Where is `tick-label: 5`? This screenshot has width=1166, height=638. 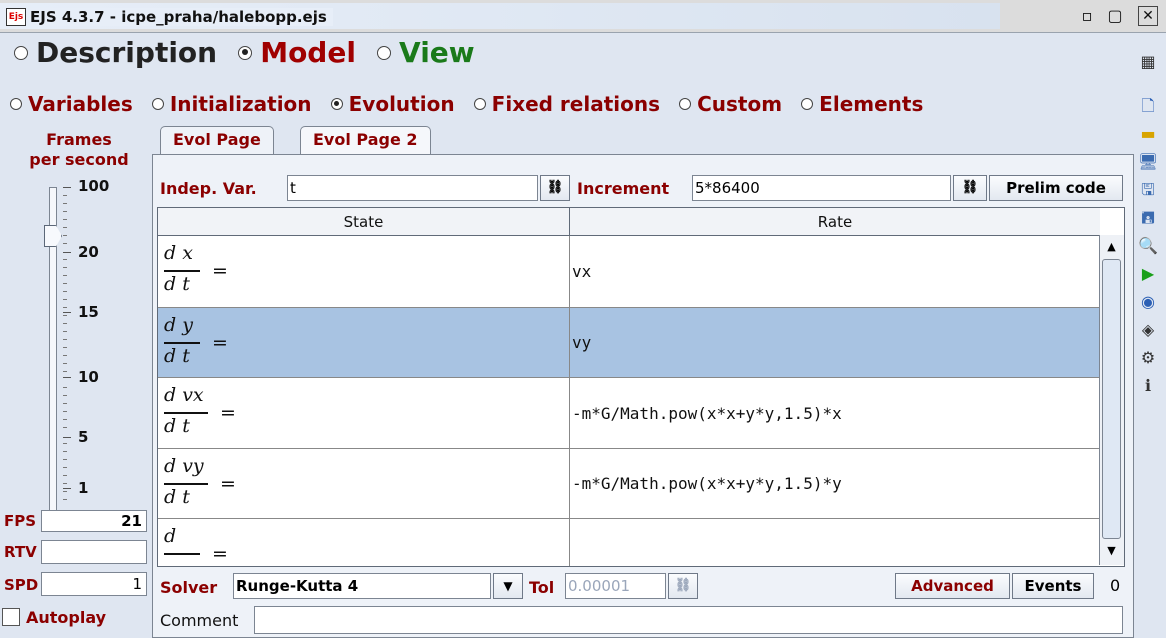 tick-label: 5 is located at coordinates (83, 437).